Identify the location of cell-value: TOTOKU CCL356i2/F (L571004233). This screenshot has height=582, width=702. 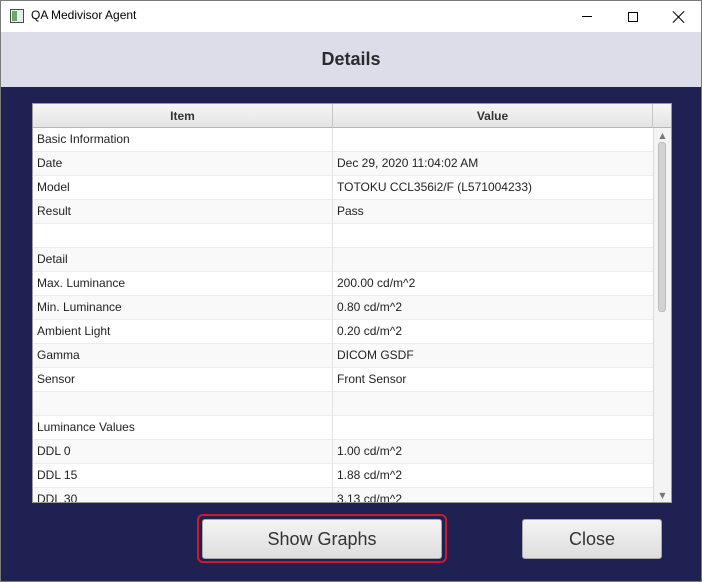
(434, 187).